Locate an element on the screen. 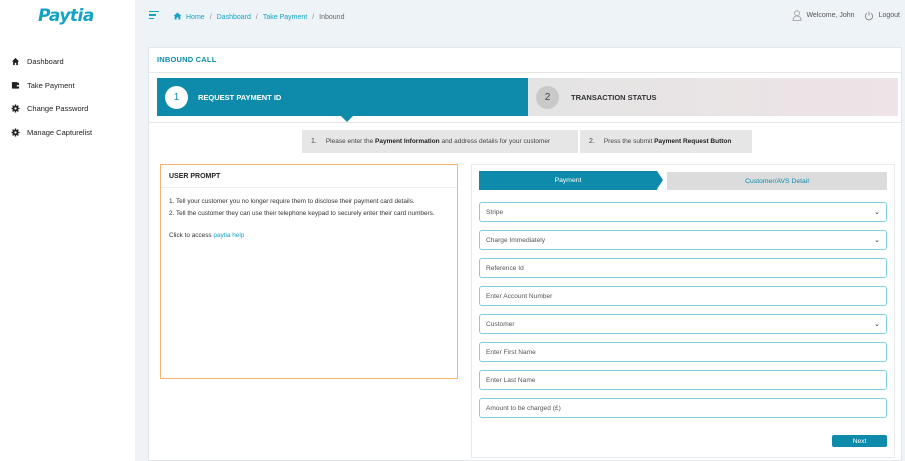 Image resolution: width=905 pixels, height=461 pixels. step-number: 1 is located at coordinates (176, 97).